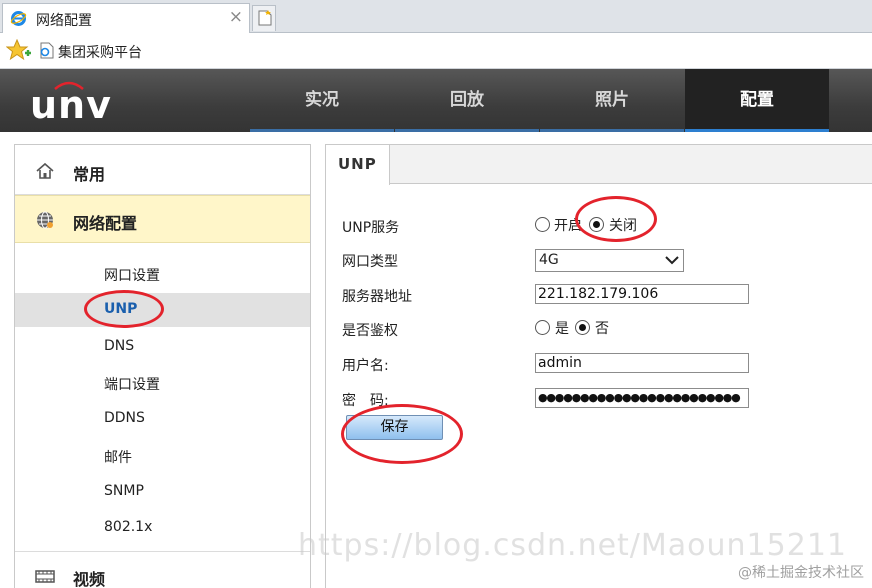 The width and height of the screenshot is (872, 588). Describe the element at coordinates (318, 360) in the screenshot. I see `panel-gap` at that location.